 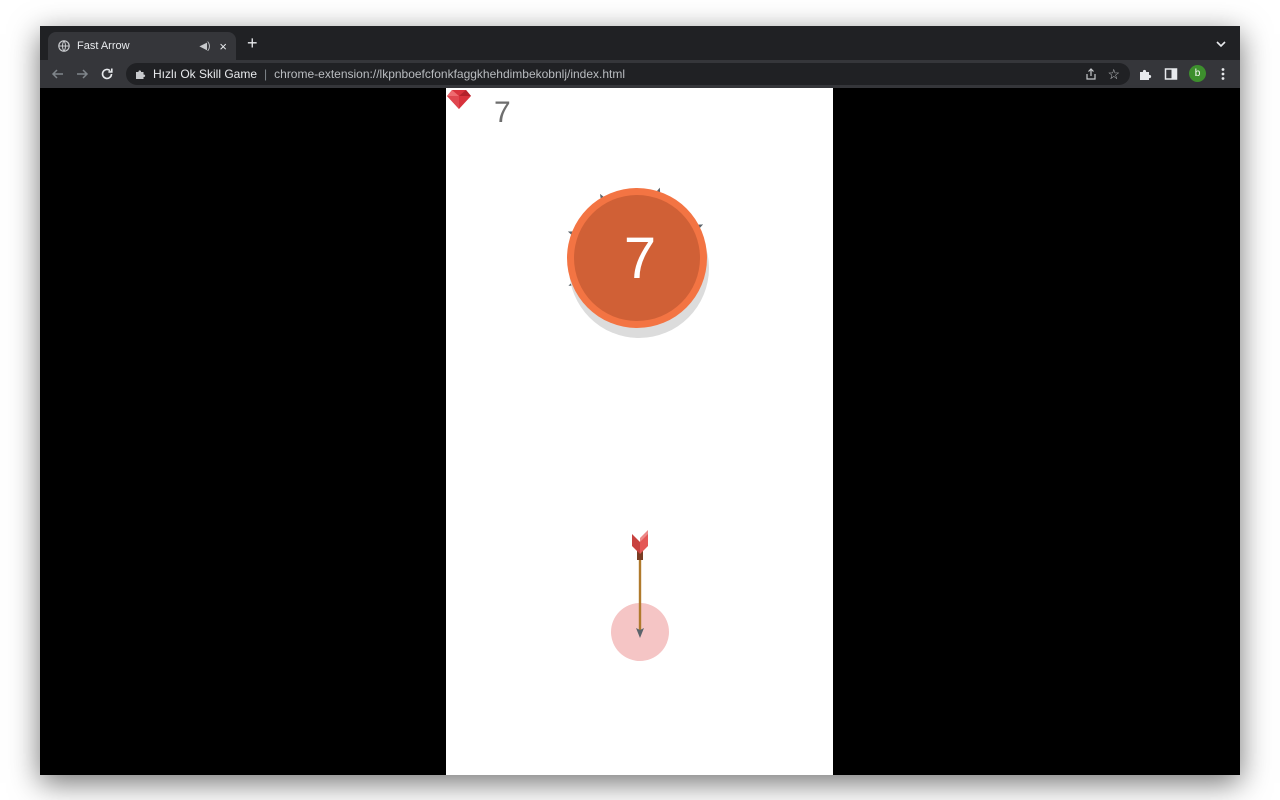 What do you see at coordinates (1197, 73) in the screenshot?
I see `profile-avatar: b` at bounding box center [1197, 73].